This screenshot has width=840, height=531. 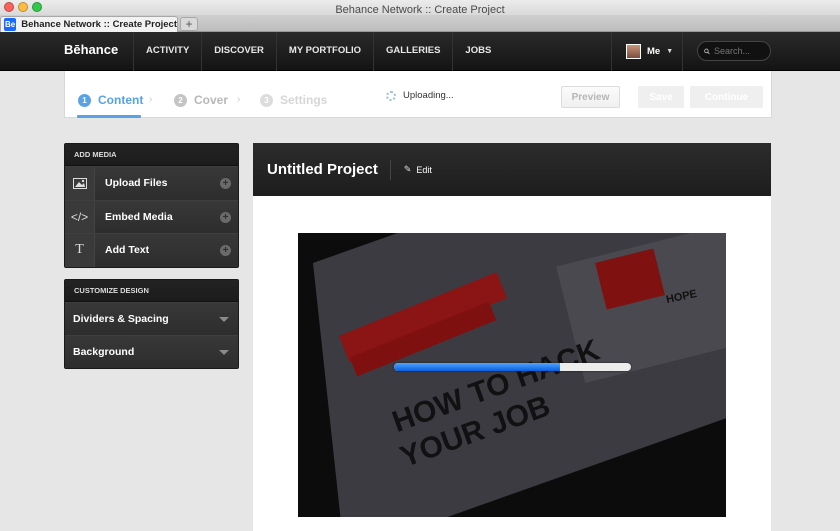 I want to click on step-settings: 3 Settings, so click(x=293, y=100).